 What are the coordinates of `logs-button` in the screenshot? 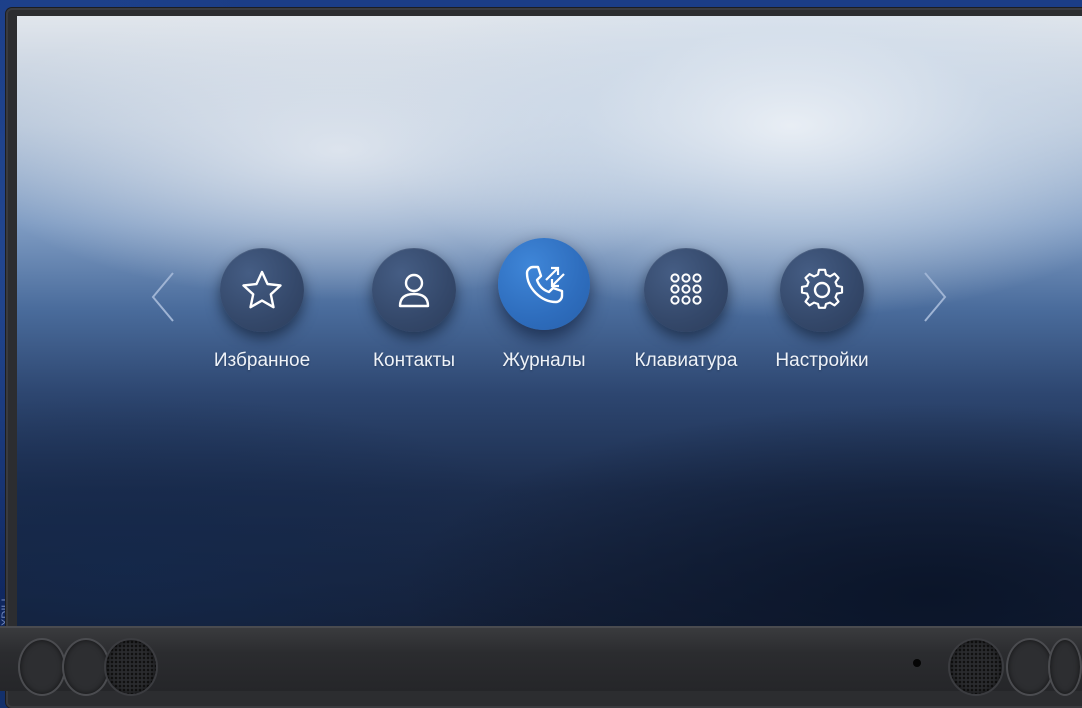 It's located at (544, 284).